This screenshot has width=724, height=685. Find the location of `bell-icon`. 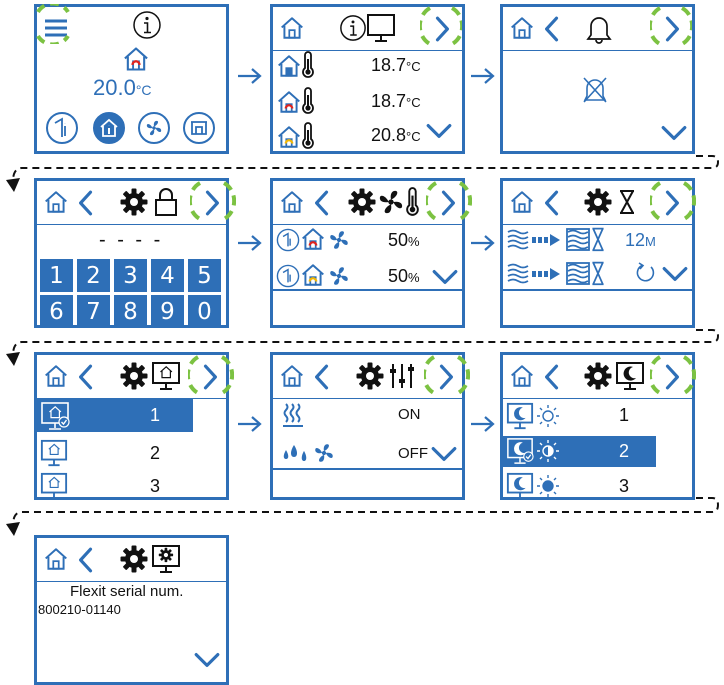

bell-icon is located at coordinates (599, 30).